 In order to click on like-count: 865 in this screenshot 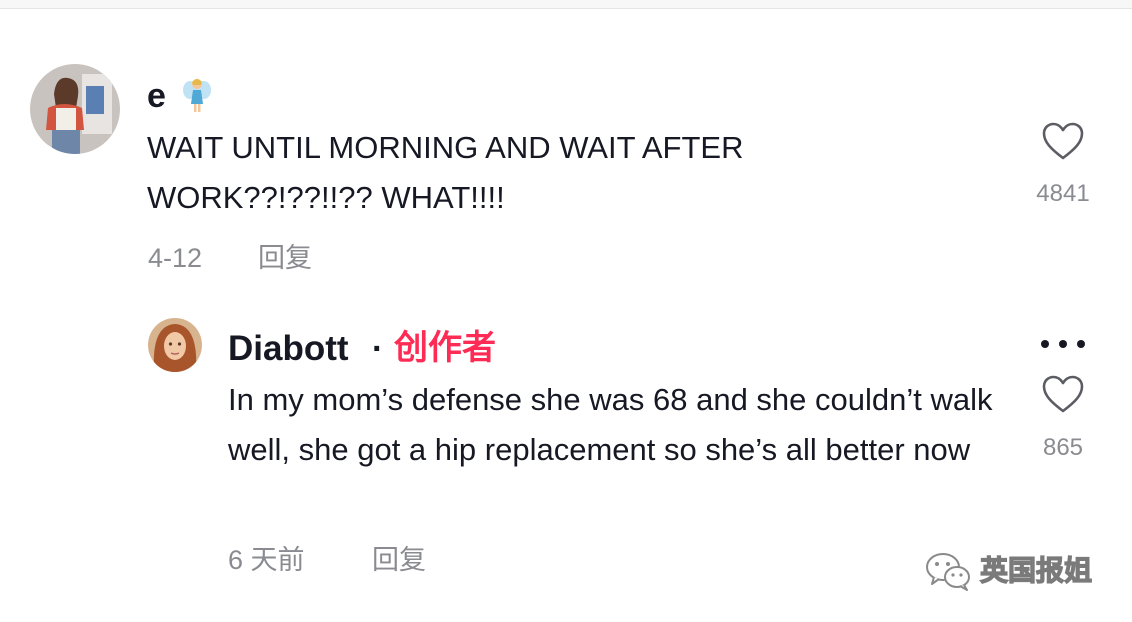, I will do `click(1063, 447)`.